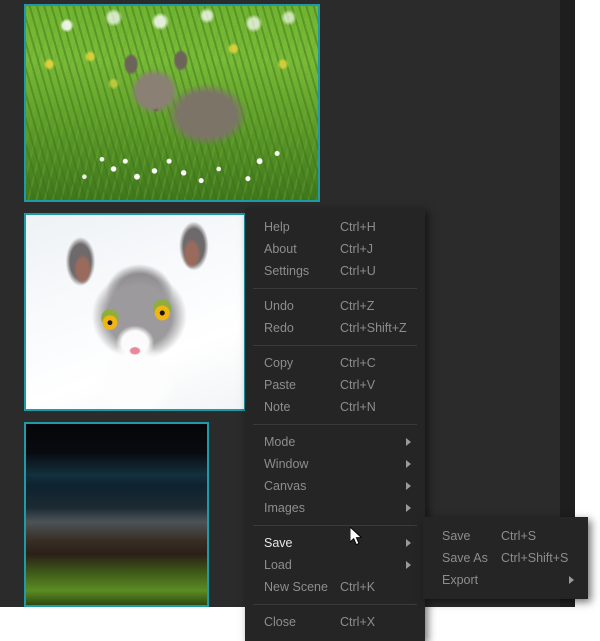 This screenshot has height=641, width=600. I want to click on context-menu-item-close: Close Ctrl+X, so click(335, 622).